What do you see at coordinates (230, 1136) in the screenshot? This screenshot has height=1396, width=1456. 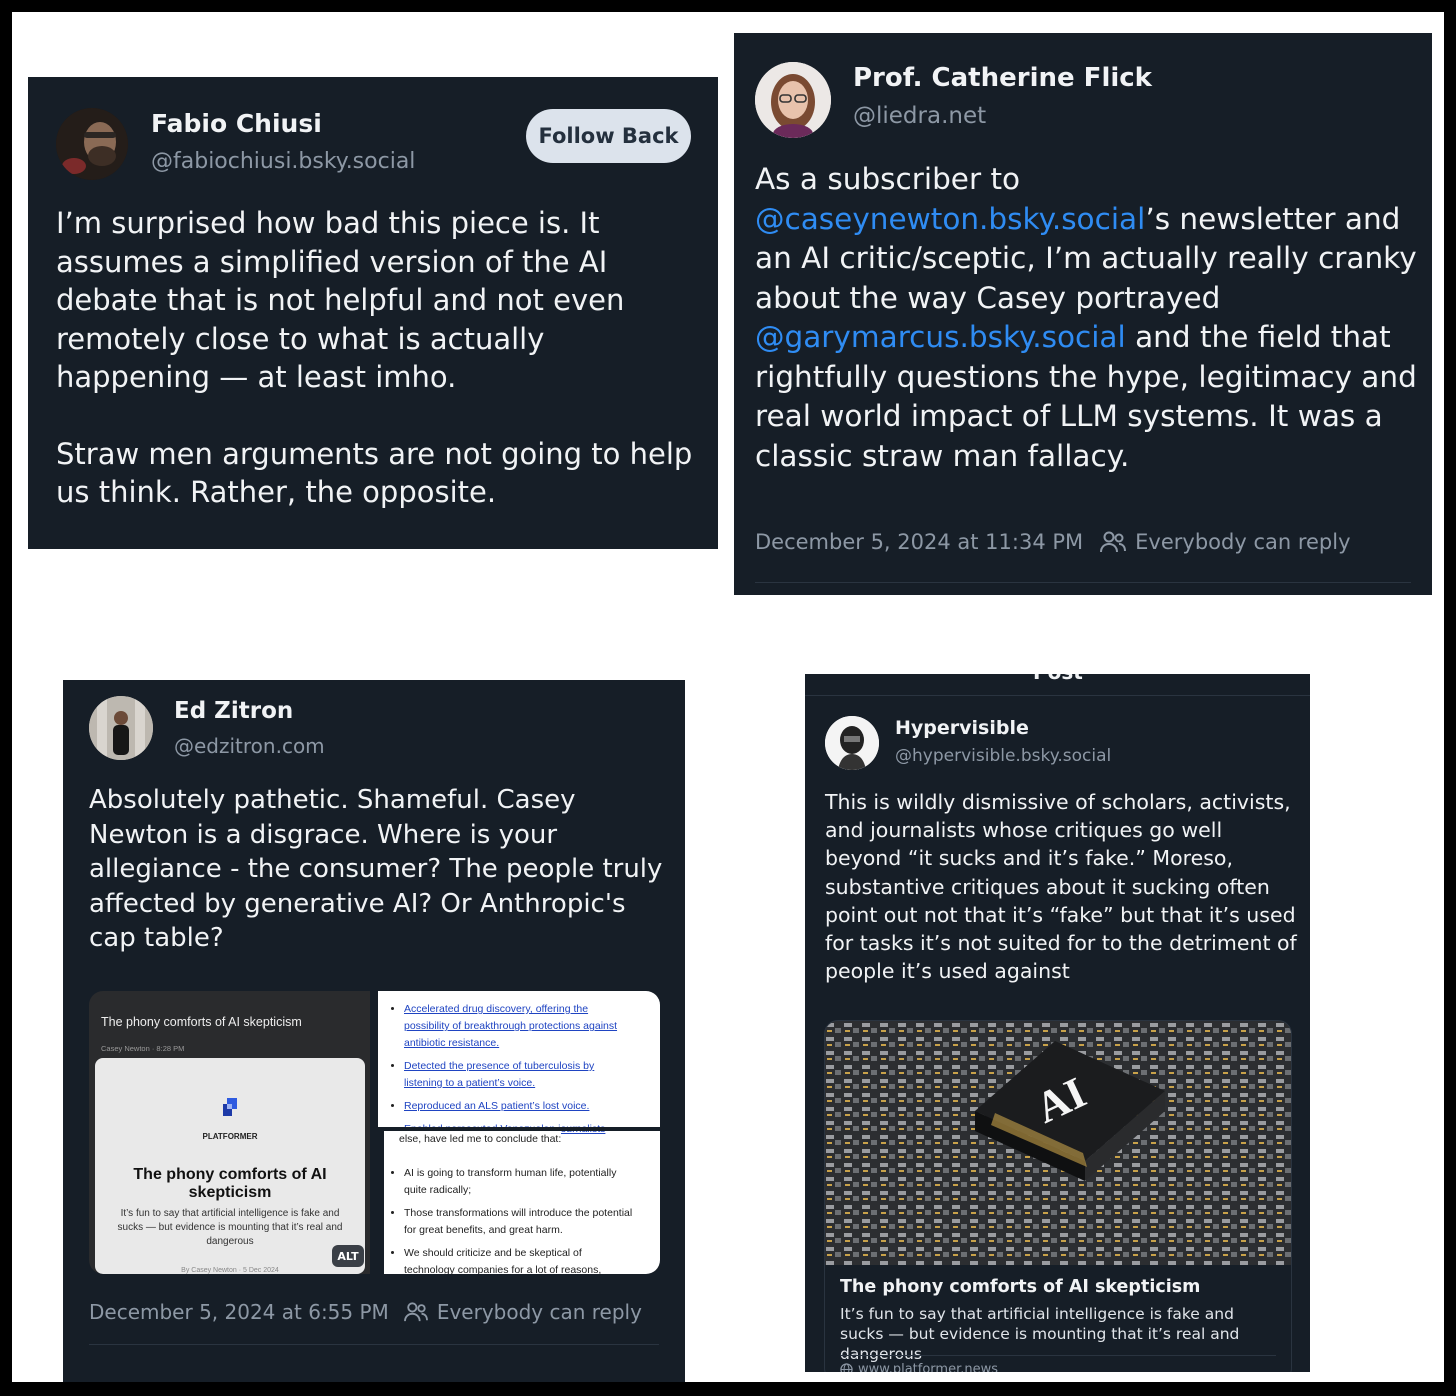 I see `brand-label: PLATFORMER` at bounding box center [230, 1136].